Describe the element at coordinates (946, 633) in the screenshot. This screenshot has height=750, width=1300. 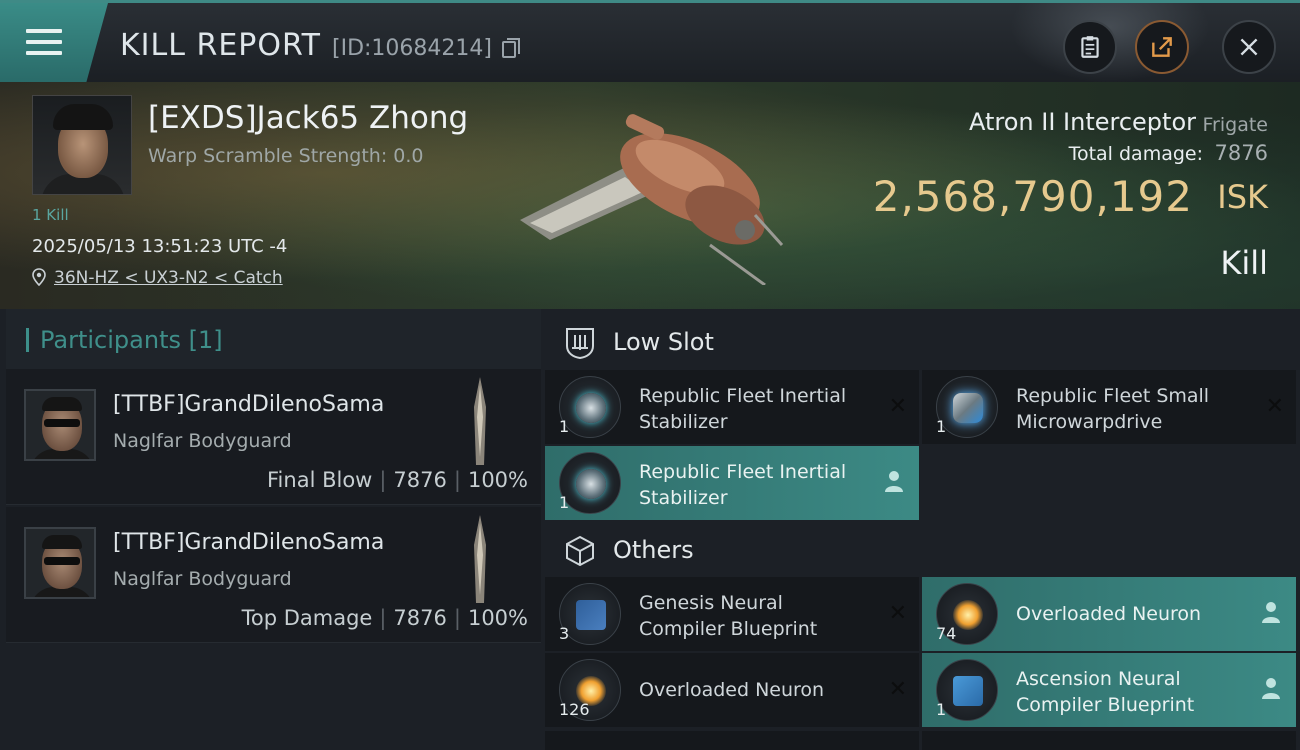
I see `item-quantity: 74` at that location.